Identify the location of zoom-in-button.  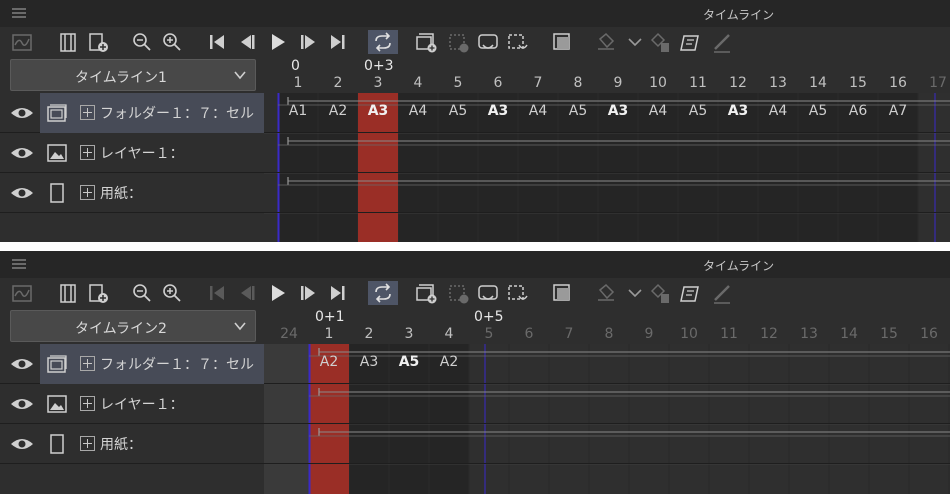
(172, 42).